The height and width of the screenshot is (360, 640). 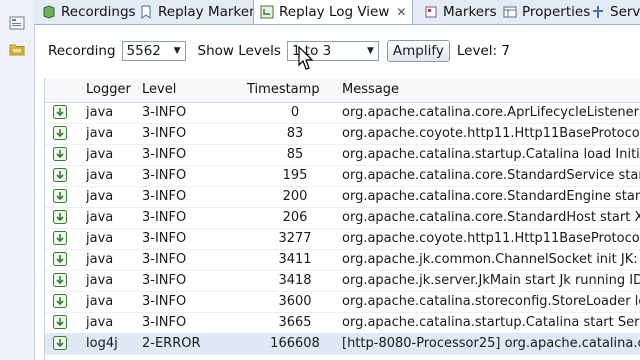 What do you see at coordinates (556, 11) in the screenshot?
I see `tab-label: Properties` at bounding box center [556, 11].